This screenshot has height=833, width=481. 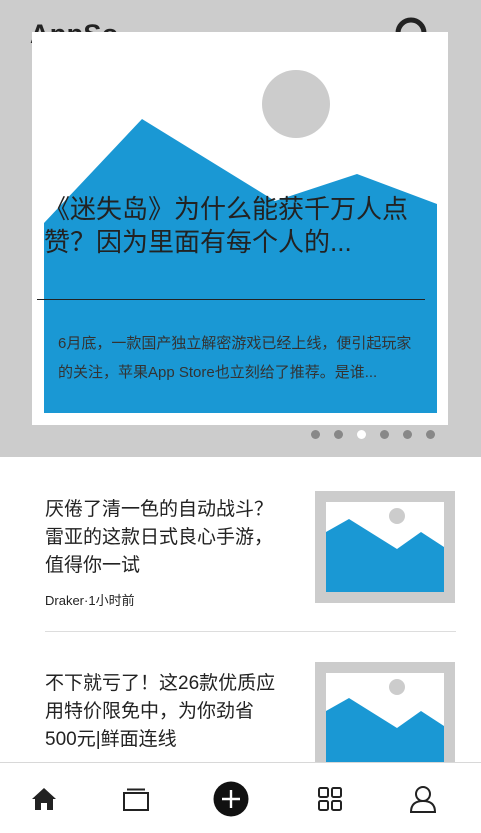 I want to click on pagination-dot-active, so click(x=361, y=434).